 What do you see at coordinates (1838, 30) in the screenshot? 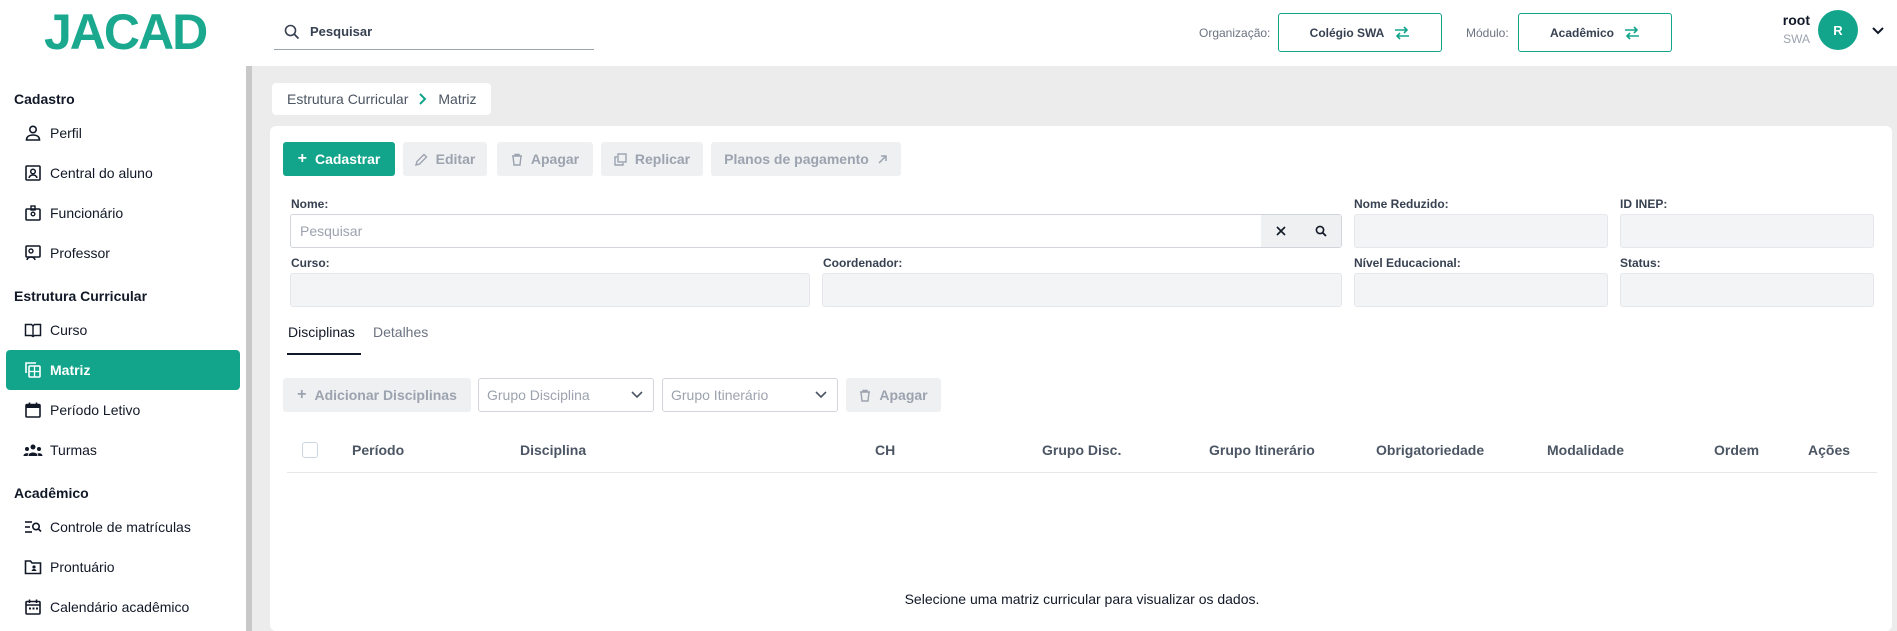
I see `avatar: R` at bounding box center [1838, 30].